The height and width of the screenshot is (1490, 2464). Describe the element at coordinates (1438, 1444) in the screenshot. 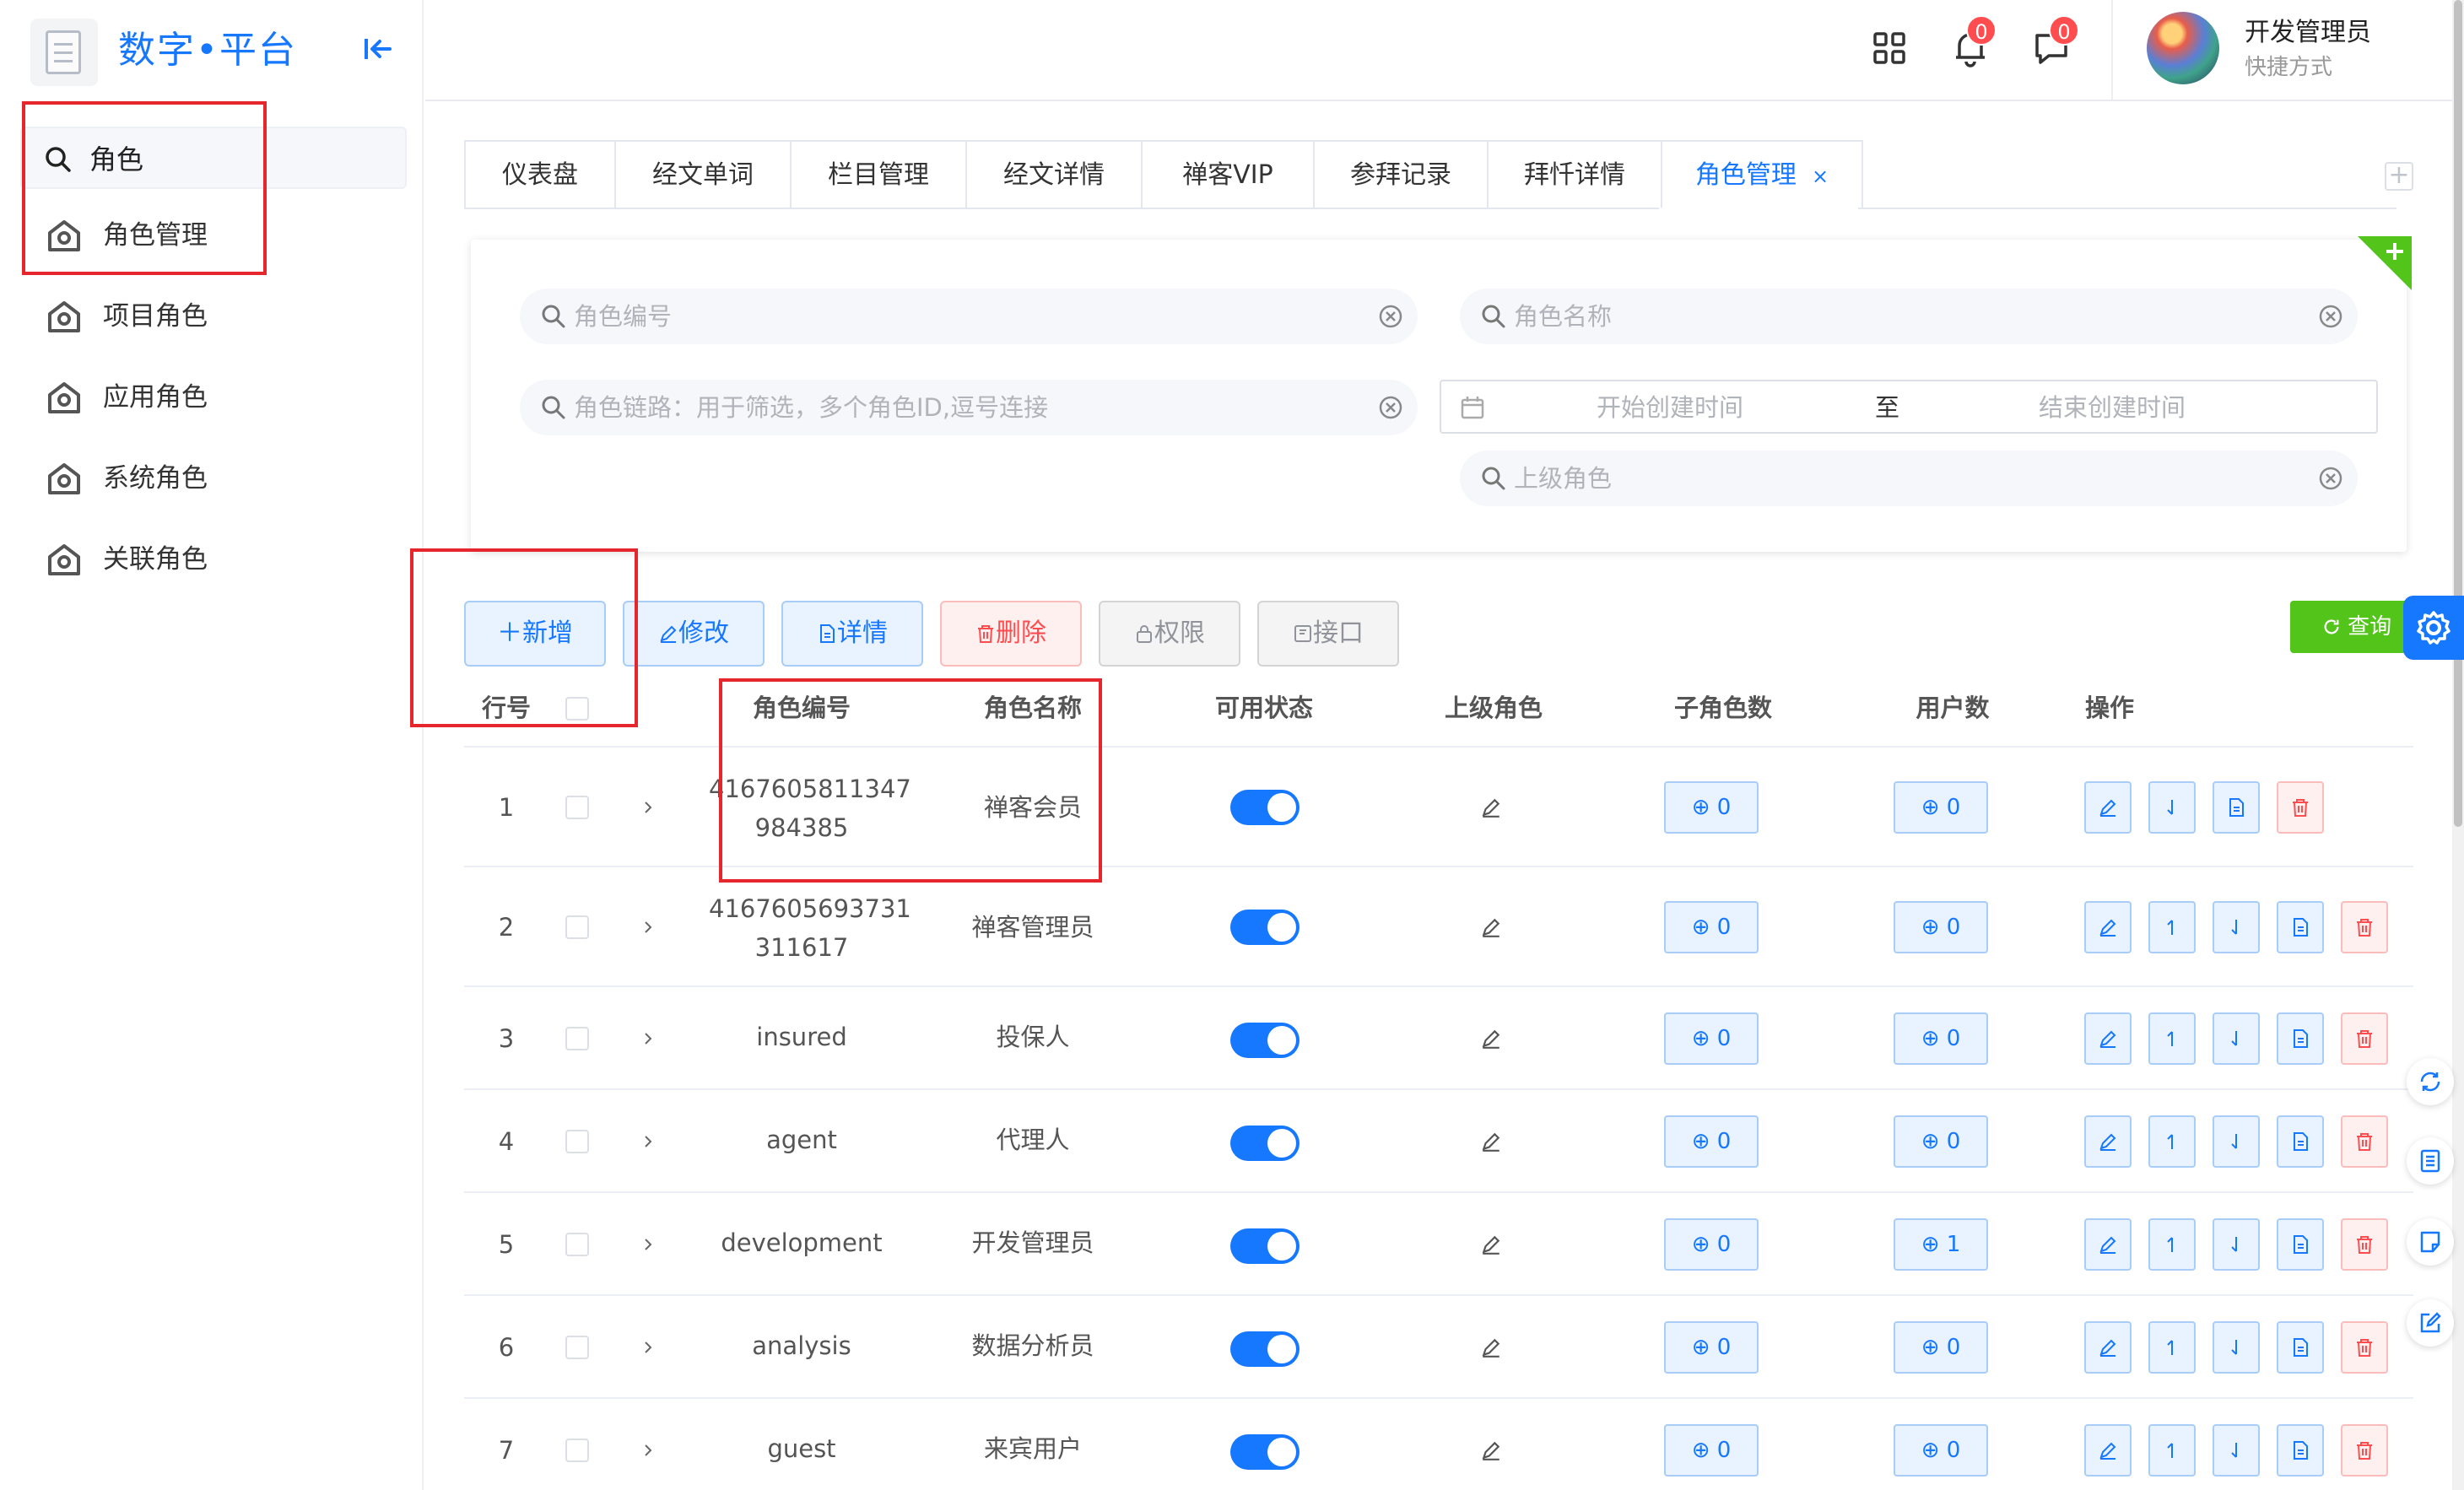

I see `table-row: 7 guest 来宾用户 ⊕ 0 ⊕ 0` at that location.